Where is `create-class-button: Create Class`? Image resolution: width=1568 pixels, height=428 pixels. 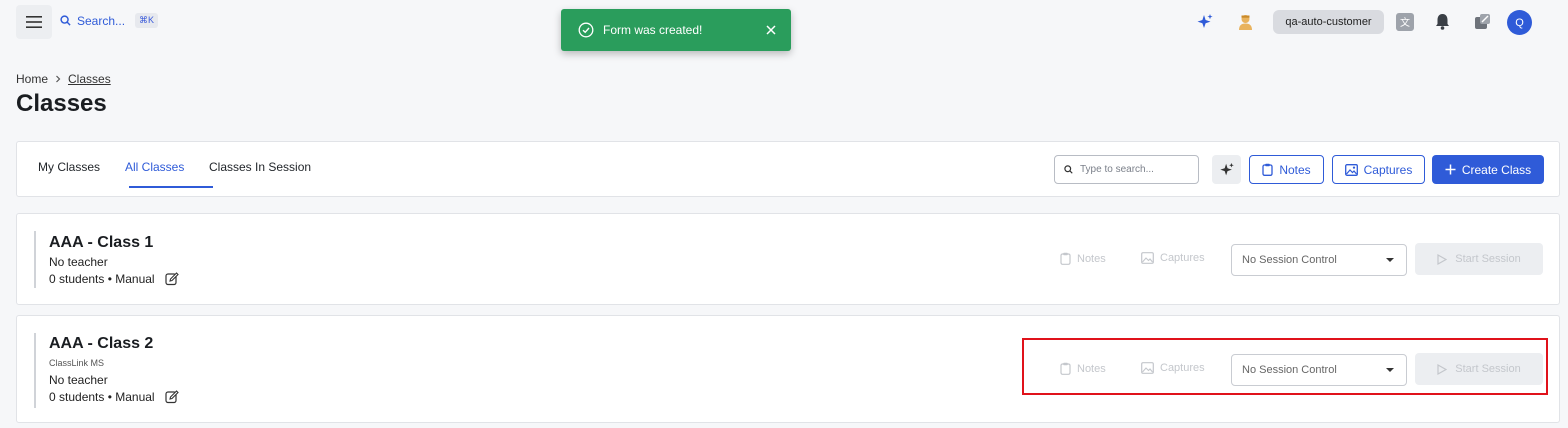
create-class-button: Create Class is located at coordinates (1488, 169).